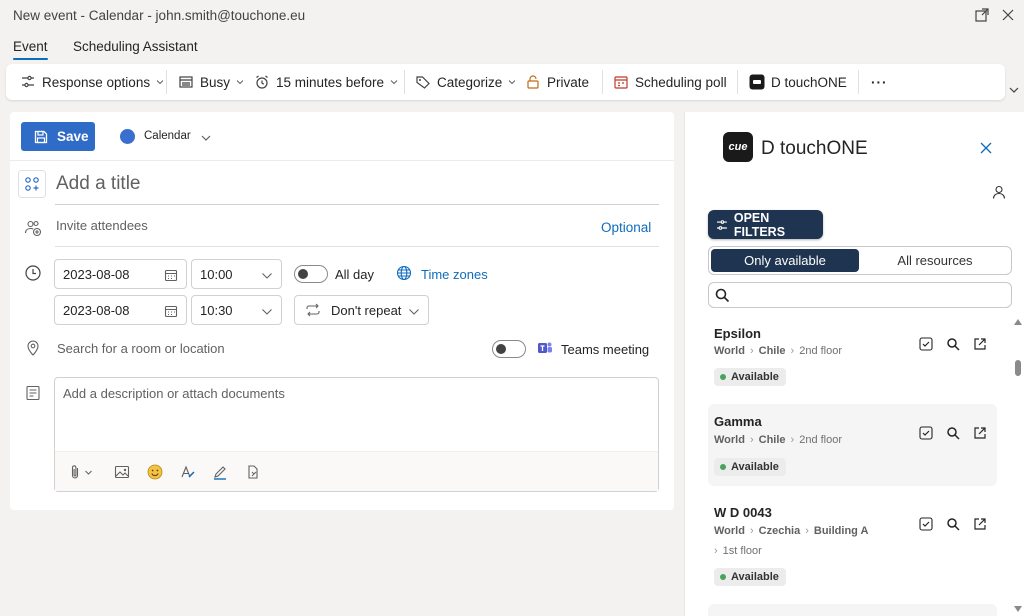  I want to click on time-zones-link: Time zones, so click(454, 274).